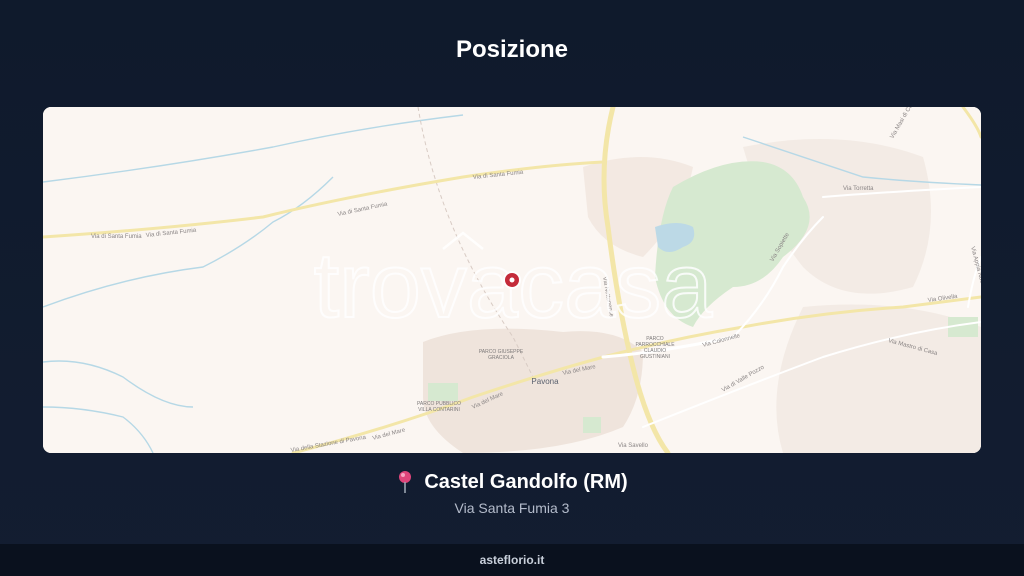 The width and height of the screenshot is (1024, 576). I want to click on location-address: Via Santa Fumia 3, so click(512, 508).